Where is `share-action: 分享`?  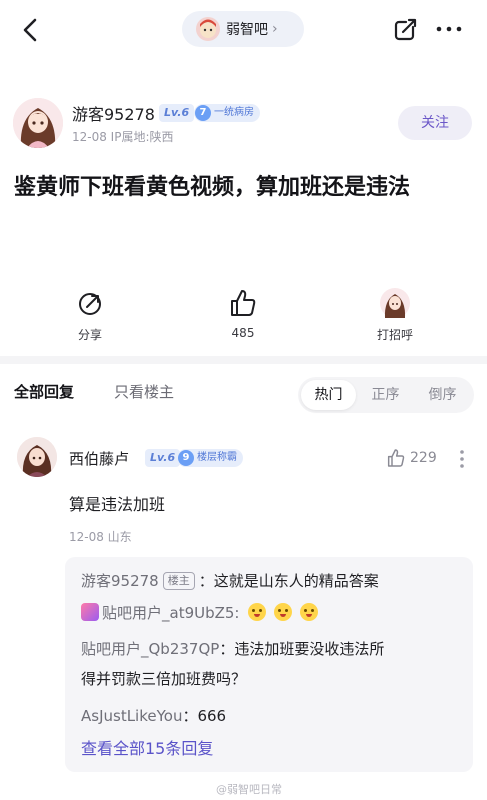
share-action: 分享 is located at coordinates (90, 315).